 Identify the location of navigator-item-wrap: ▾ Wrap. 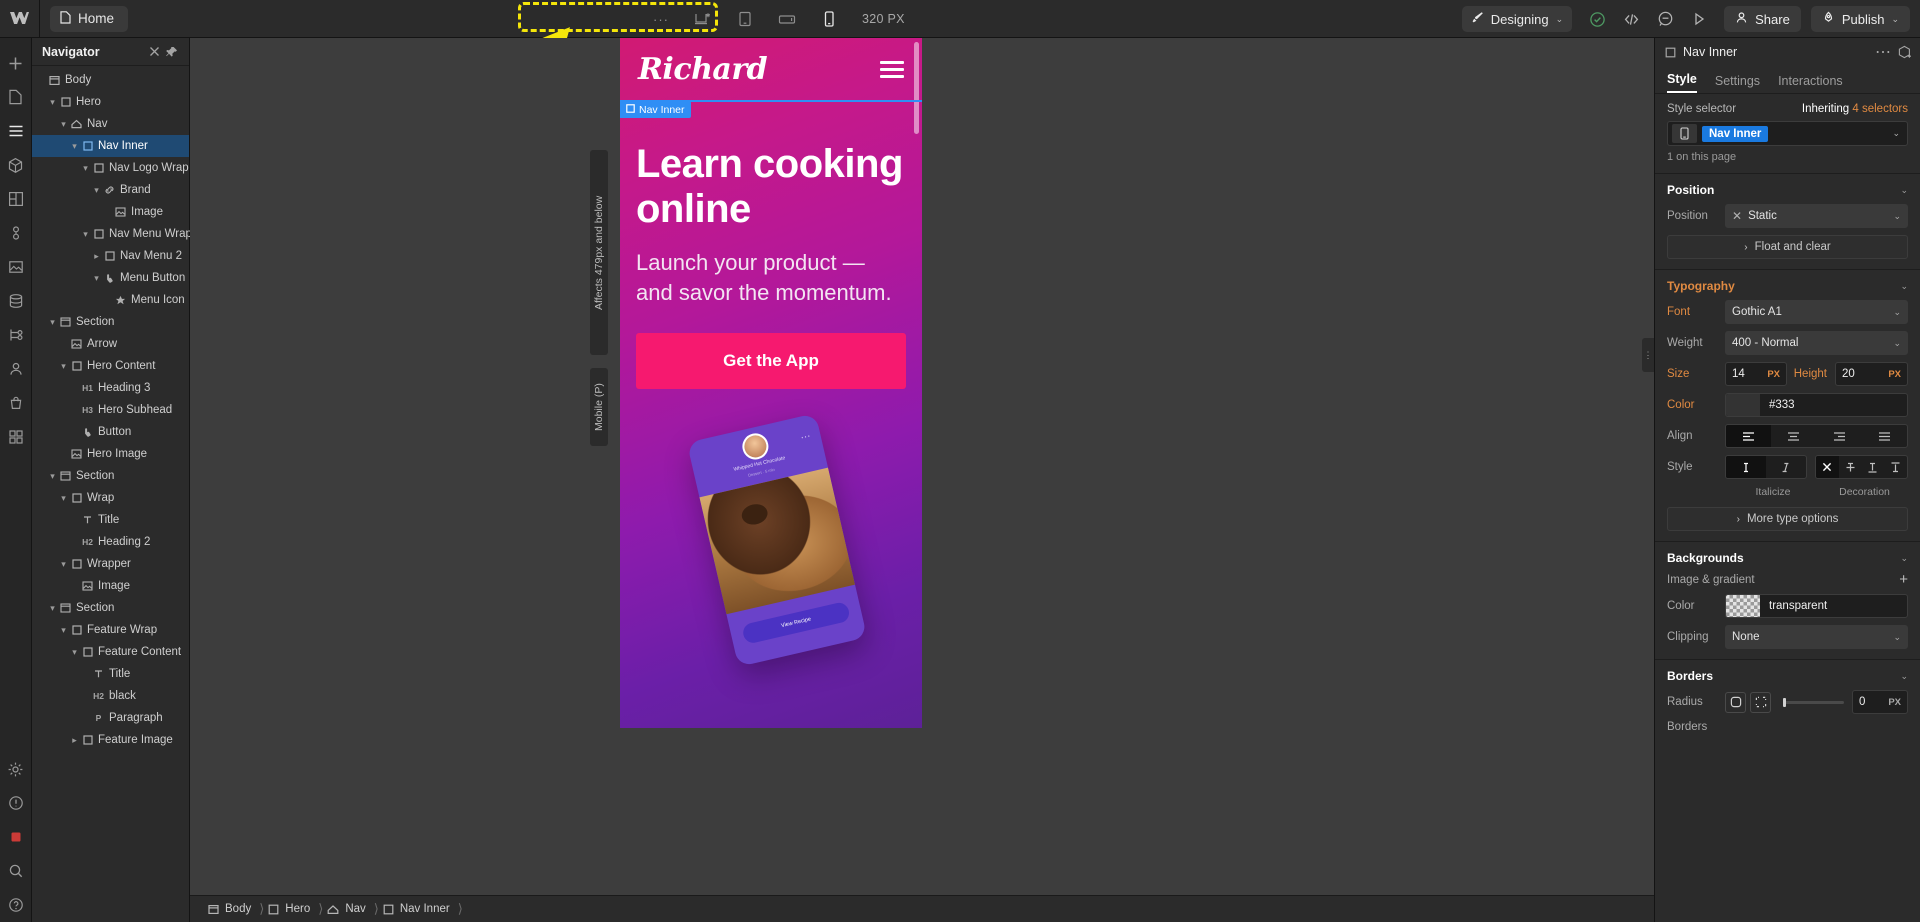
(110, 498).